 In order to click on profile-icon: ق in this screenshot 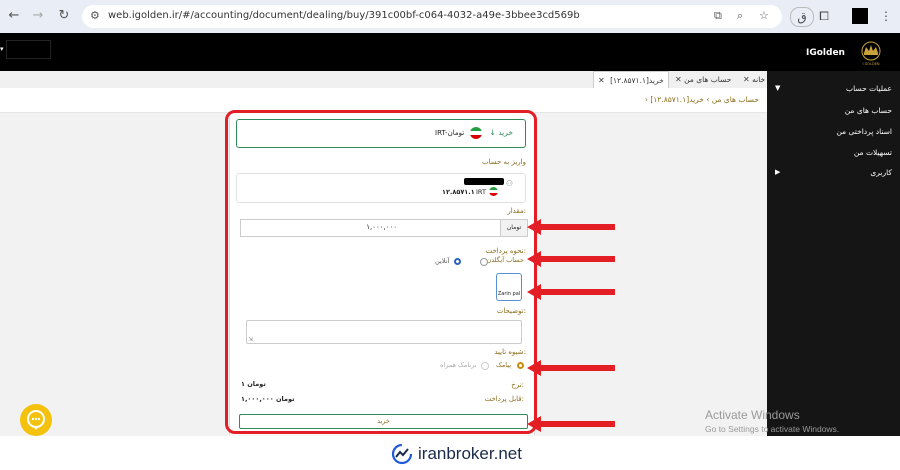, I will do `click(802, 17)`.